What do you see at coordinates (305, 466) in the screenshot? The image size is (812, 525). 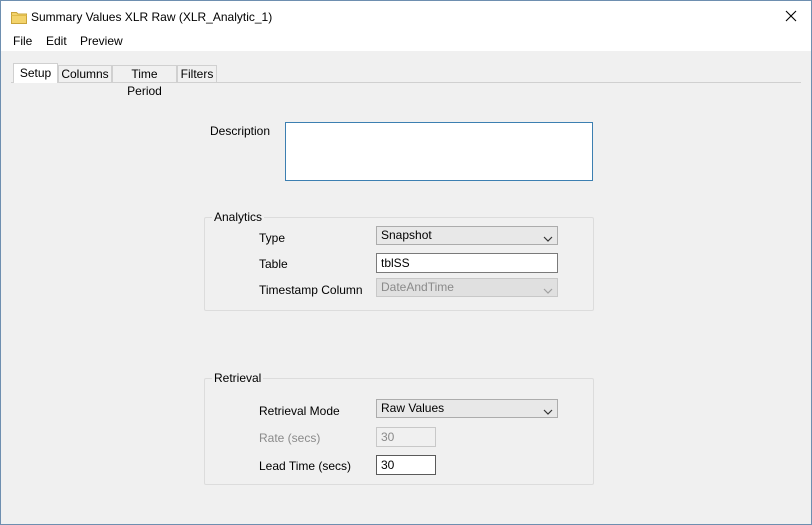 I see `lead-time-label: Lead Time (secs)` at bounding box center [305, 466].